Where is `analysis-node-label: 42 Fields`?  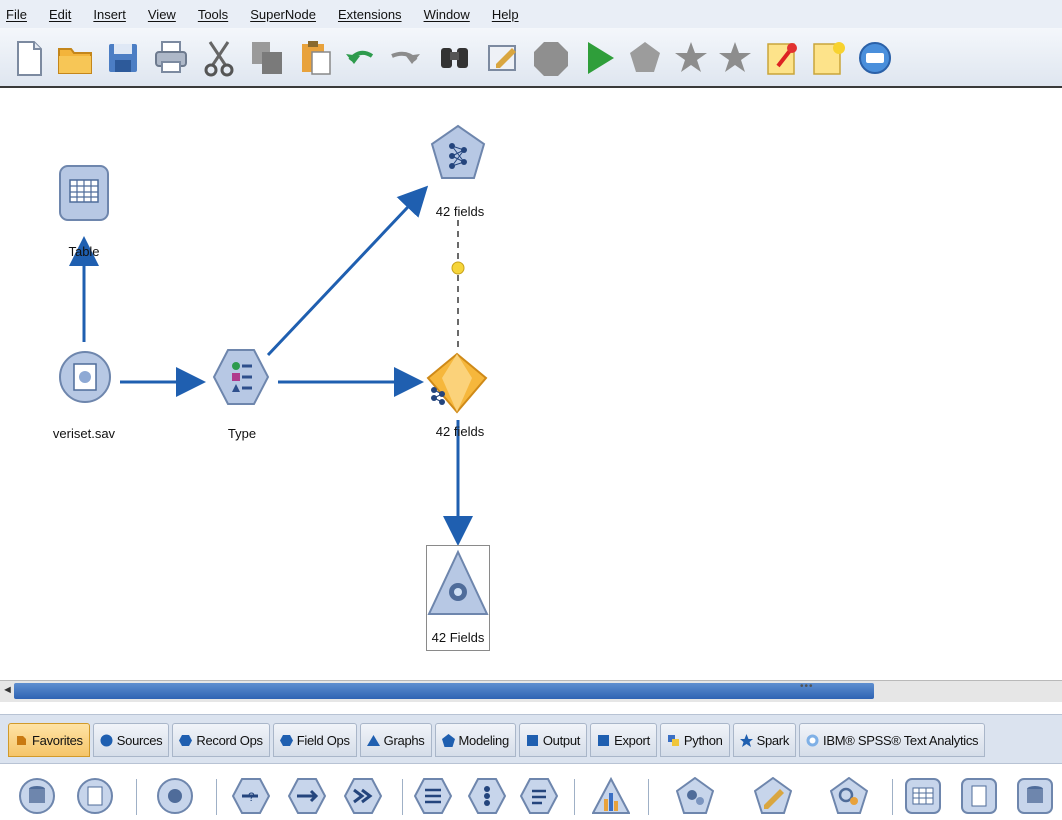 analysis-node-label: 42 Fields is located at coordinates (458, 637).